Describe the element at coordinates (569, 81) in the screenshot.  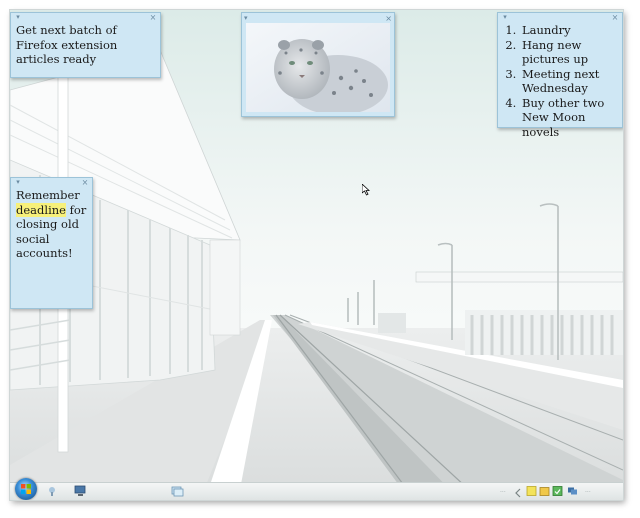
I see `todo-item: Meeting next Wednesday` at that location.